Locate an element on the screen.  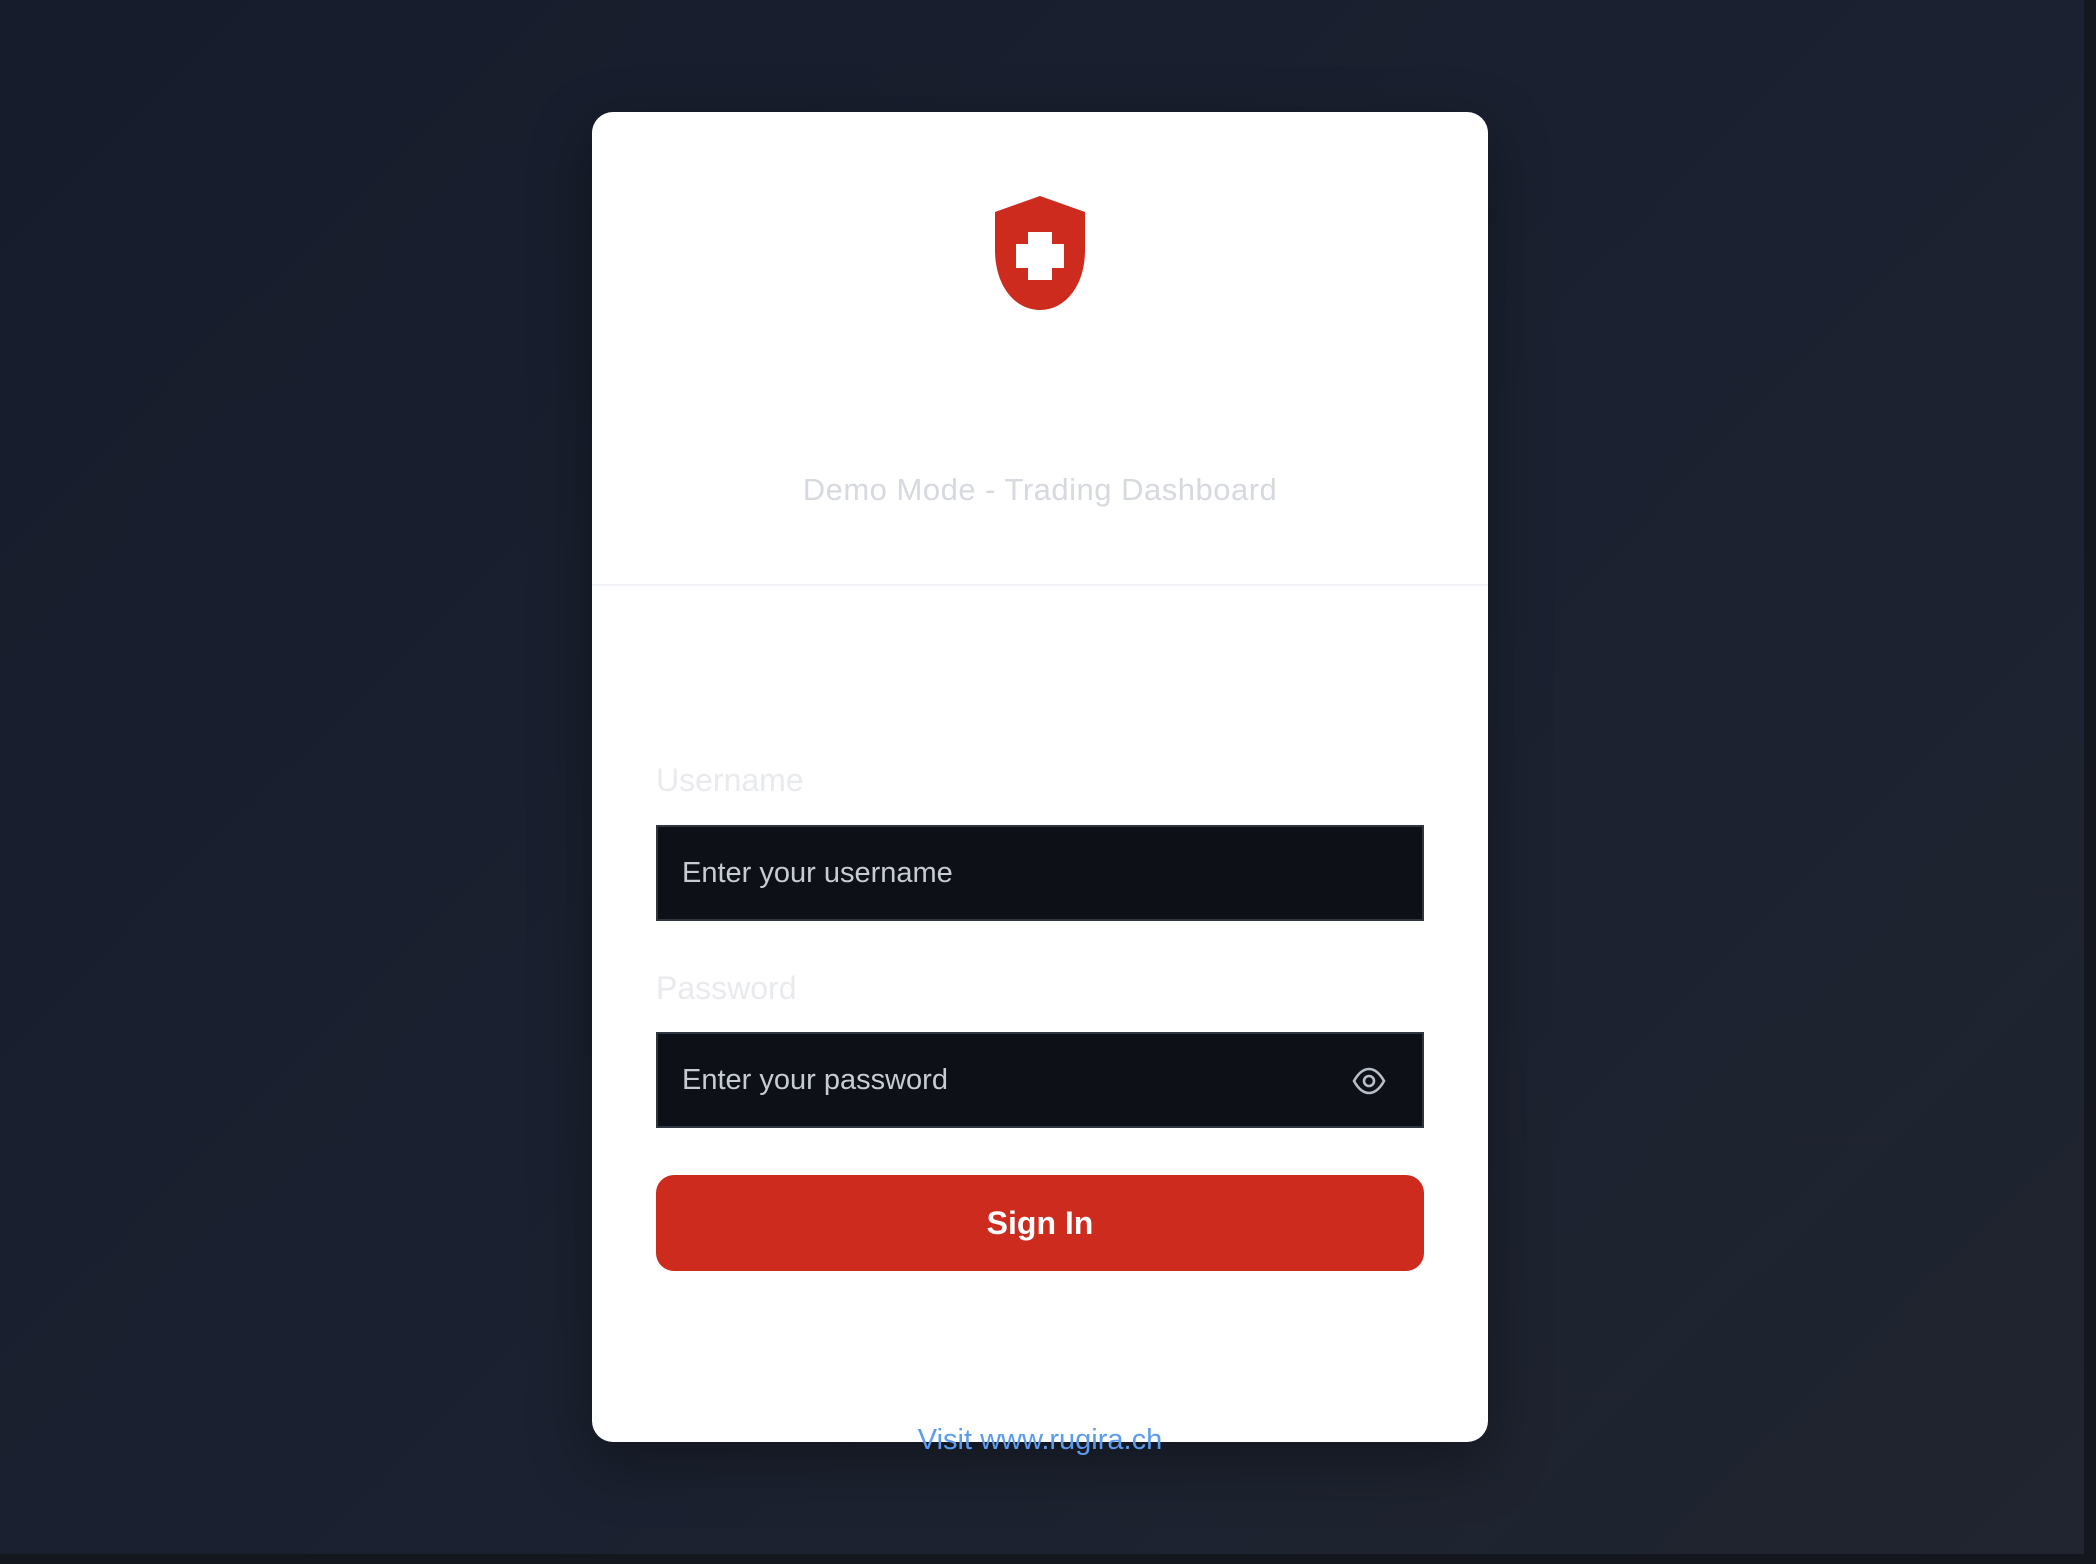
password-input: Enter your password is located at coordinates (1040, 1080).